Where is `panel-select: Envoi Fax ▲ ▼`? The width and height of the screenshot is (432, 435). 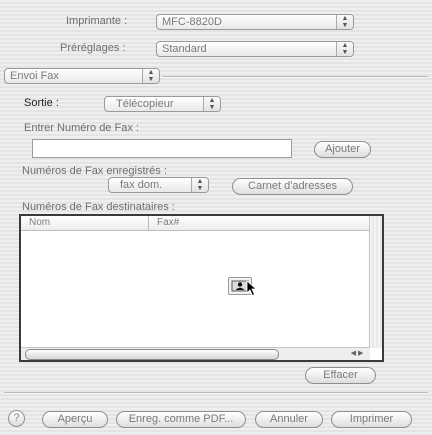 panel-select: Envoi Fax ▲ ▼ is located at coordinates (82, 76).